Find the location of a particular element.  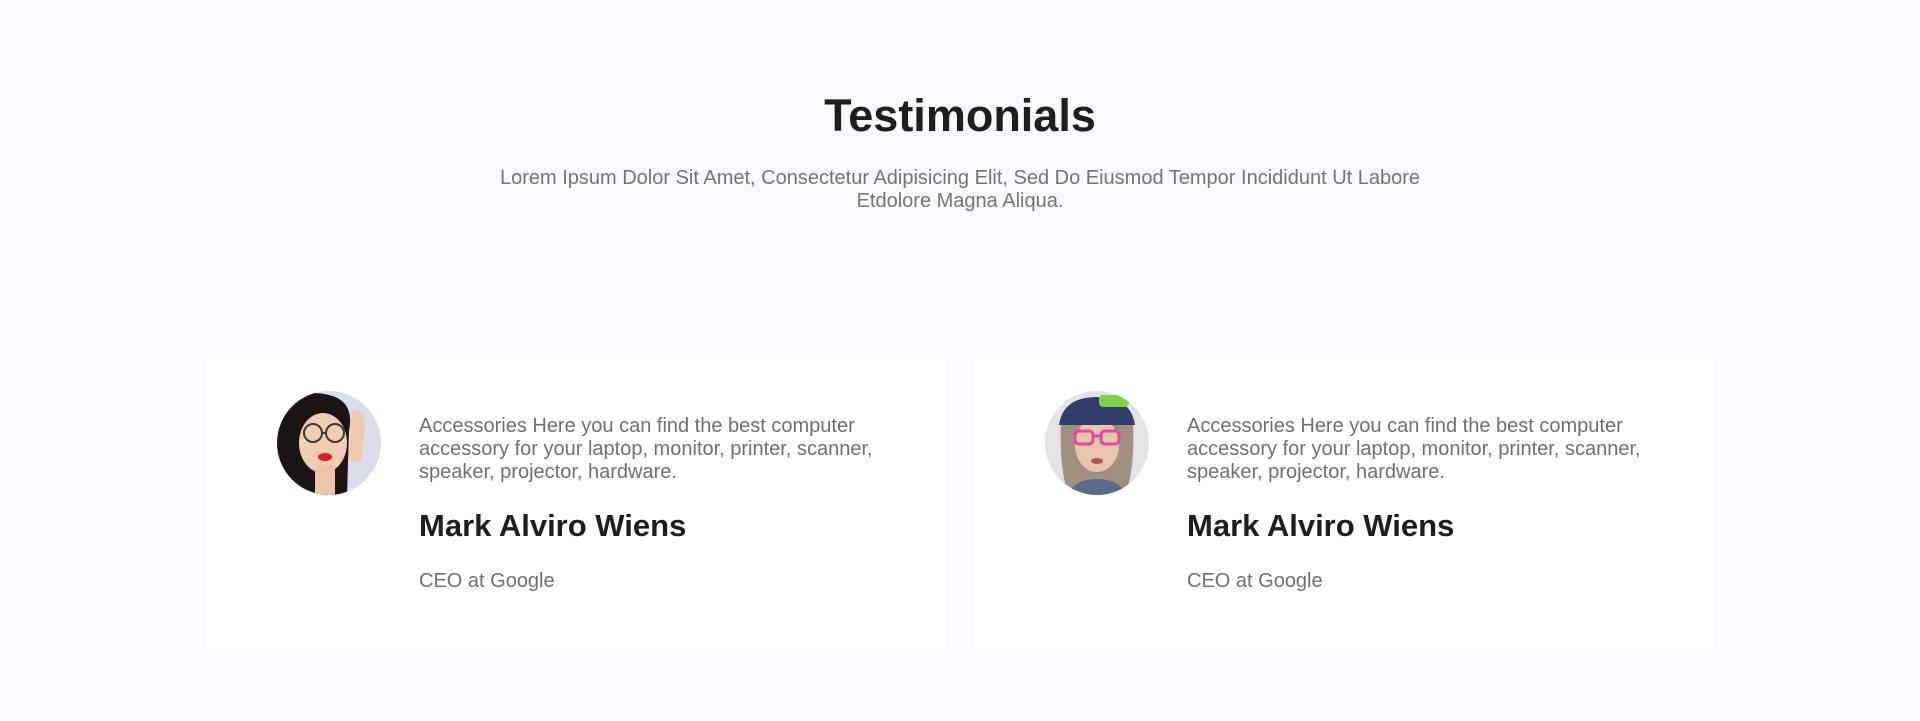

woman-with-pink-glasses-avatar is located at coordinates (1097, 443).